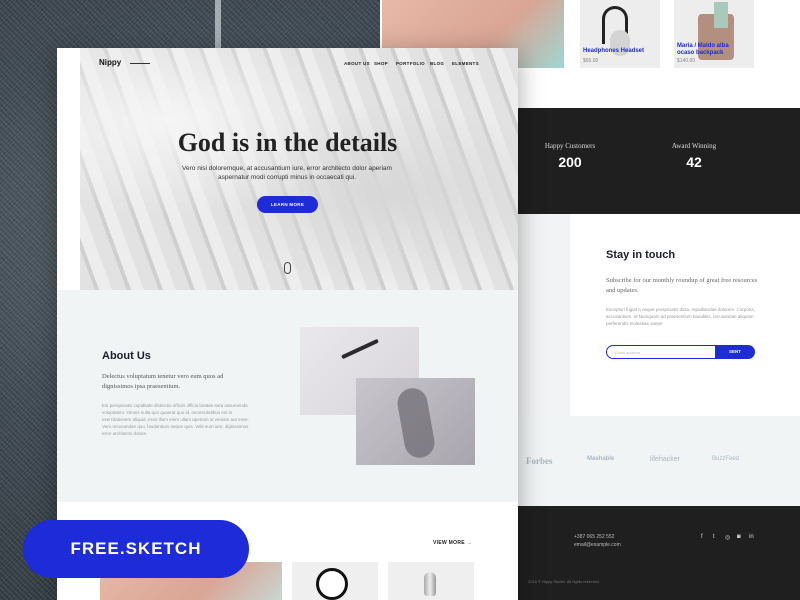 Image resolution: width=800 pixels, height=600 pixels. Describe the element at coordinates (591, 61) in the screenshot. I see `product-price: $65.00` at that location.